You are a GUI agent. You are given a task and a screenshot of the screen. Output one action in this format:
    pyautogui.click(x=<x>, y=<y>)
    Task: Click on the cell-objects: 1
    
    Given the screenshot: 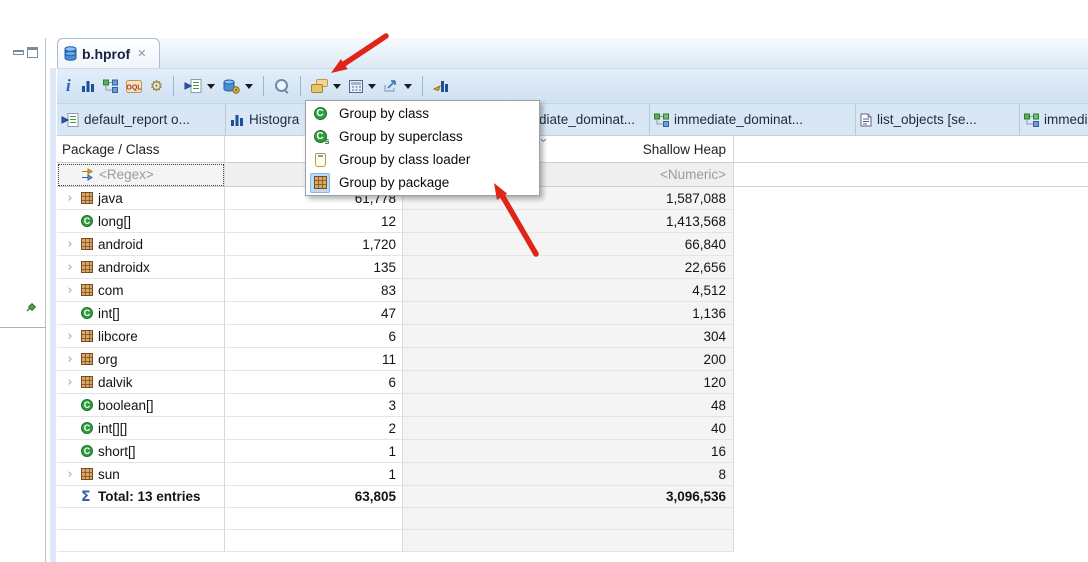 What is the action you would take?
    pyautogui.click(x=314, y=451)
    